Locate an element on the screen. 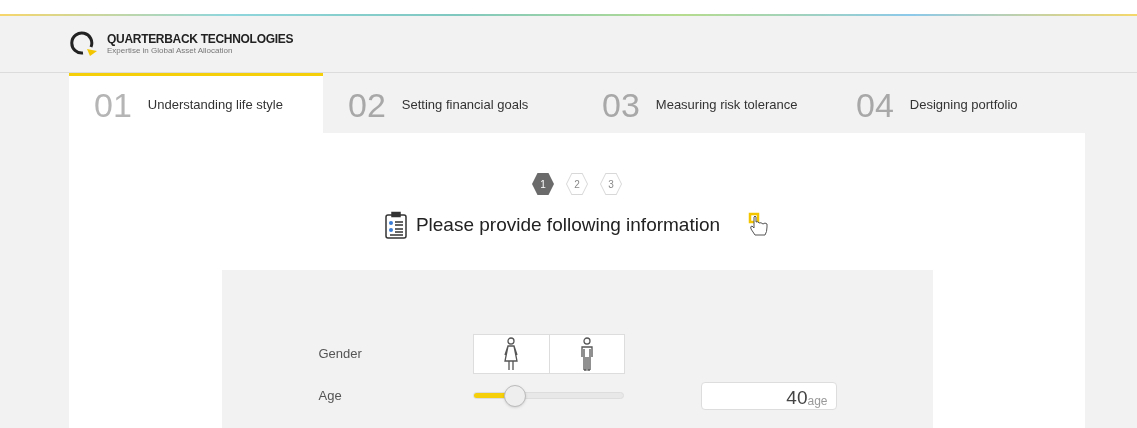 The height and width of the screenshot is (428, 1137). form-heading: Please provide following information is located at coordinates (568, 225).